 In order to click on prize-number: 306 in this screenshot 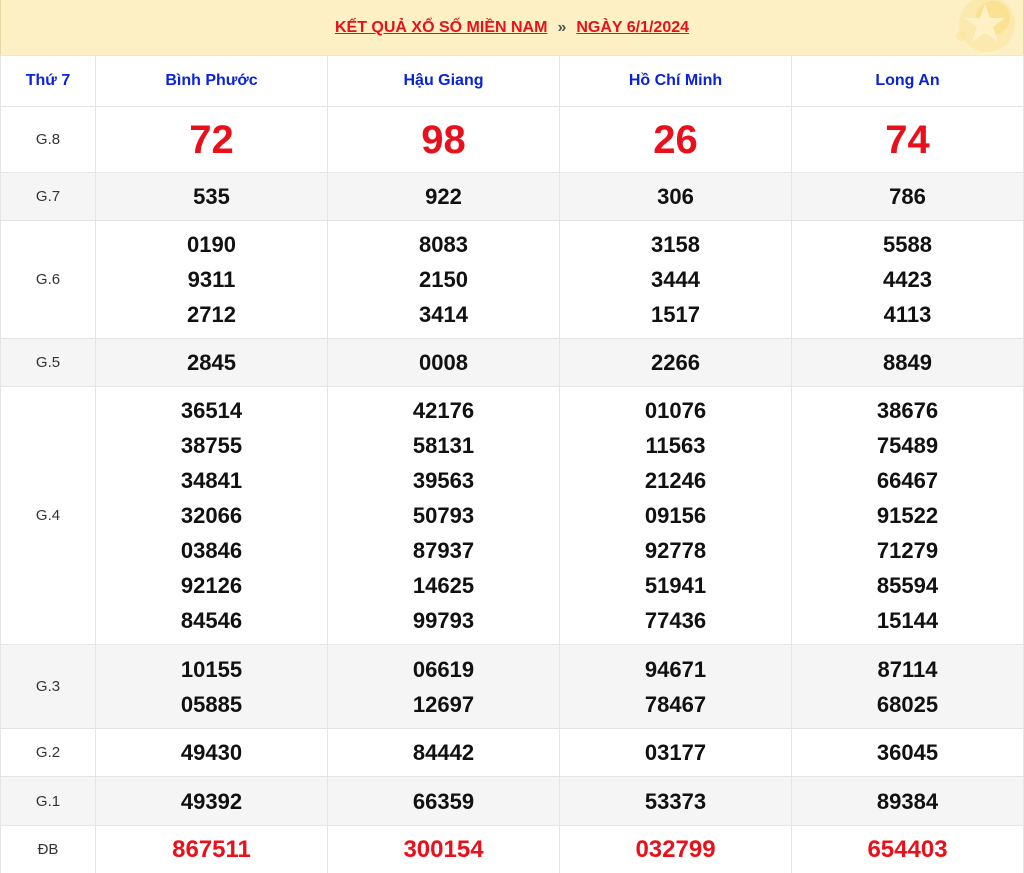, I will do `click(675, 196)`.